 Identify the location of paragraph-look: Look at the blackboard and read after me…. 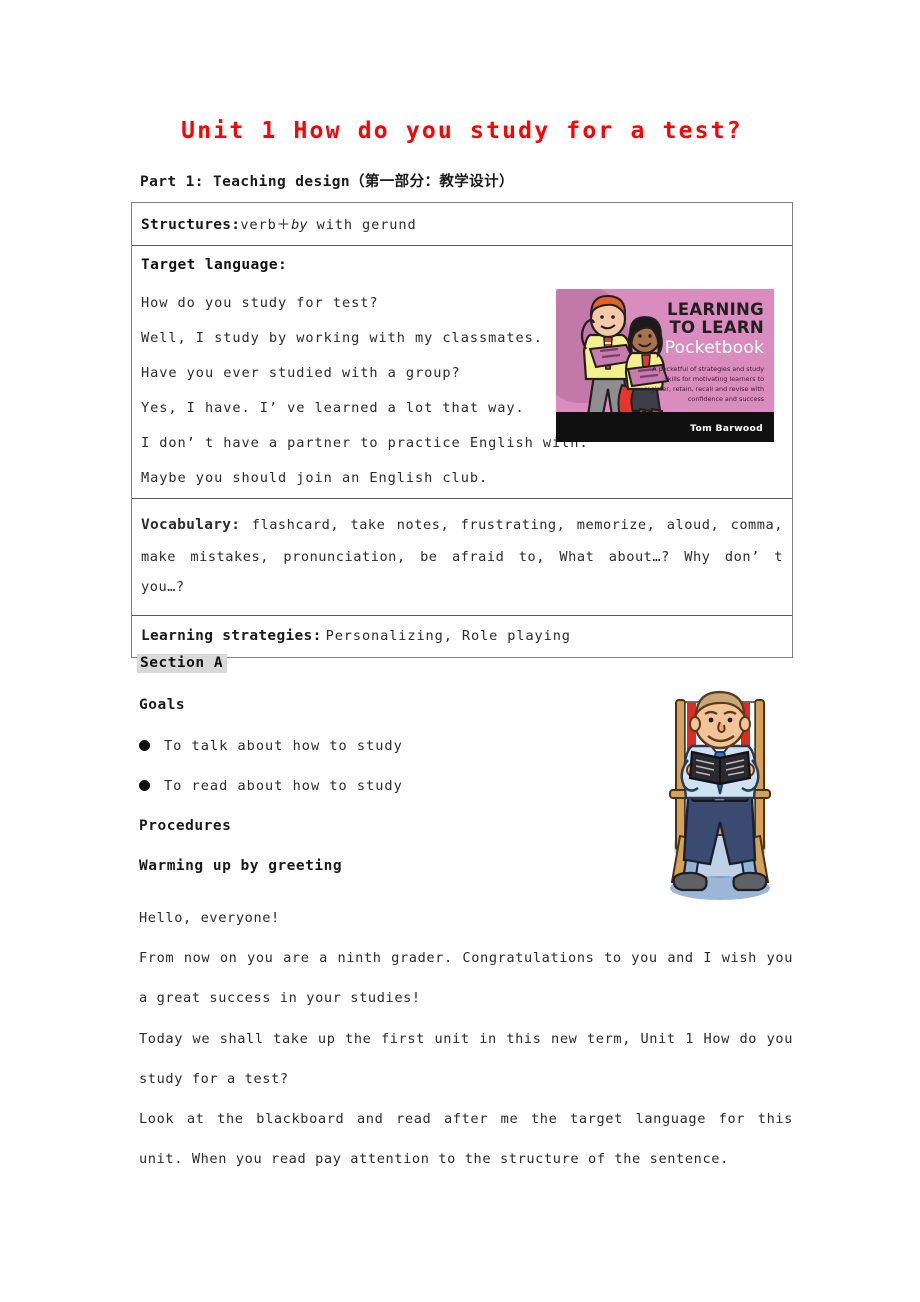
(466, 1139).